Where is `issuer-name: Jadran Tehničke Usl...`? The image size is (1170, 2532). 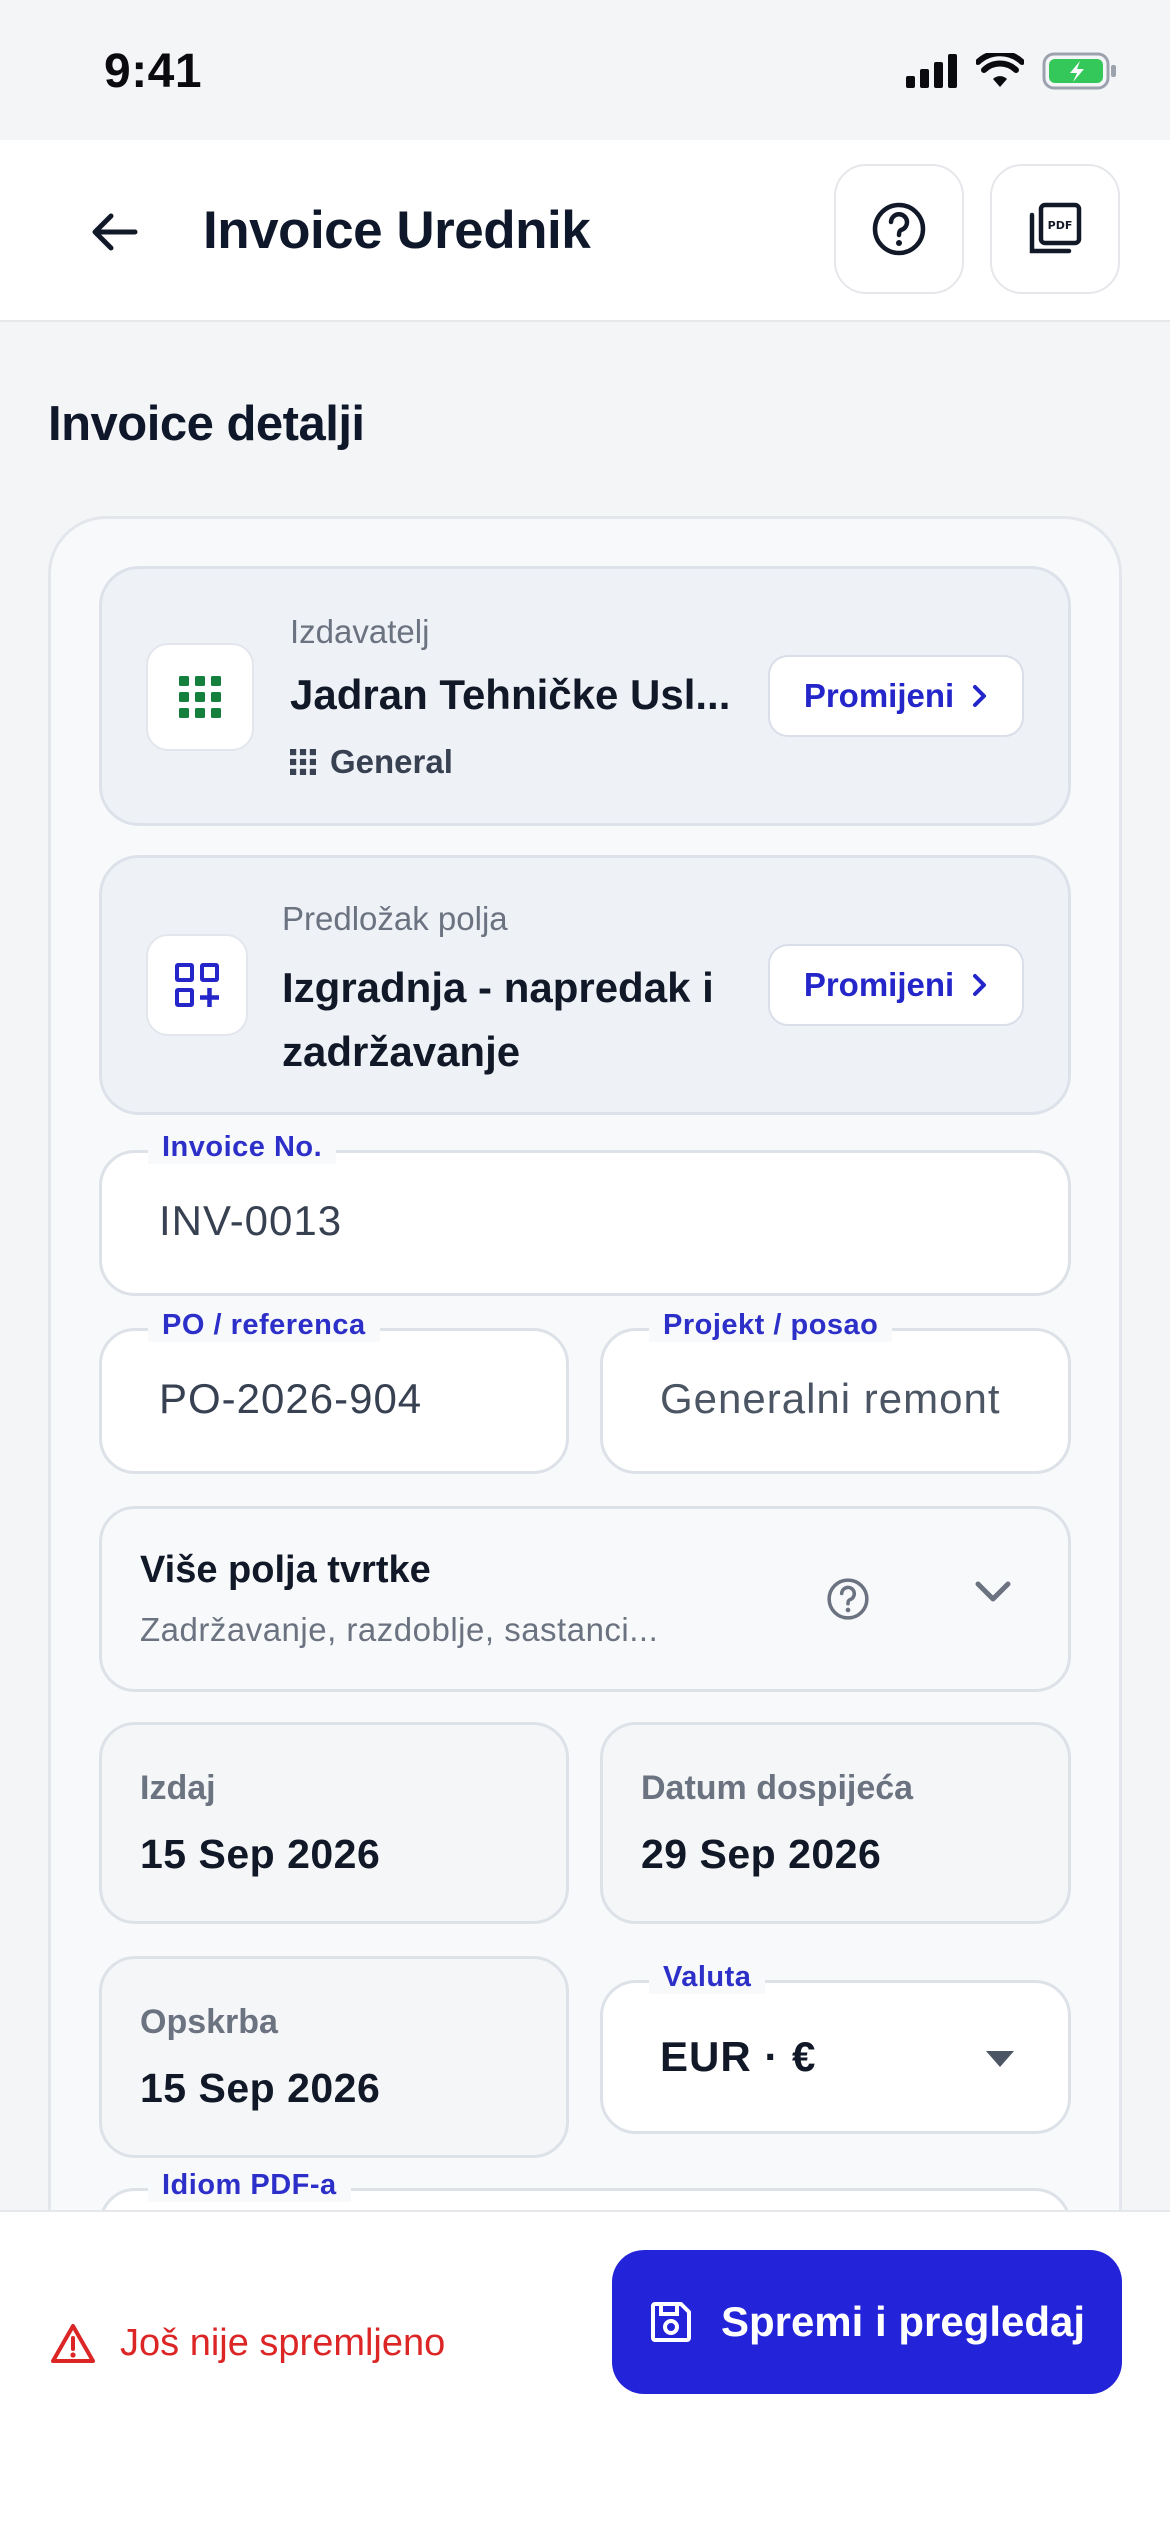
issuer-name: Jadran Tehničke Usl... is located at coordinates (510, 694).